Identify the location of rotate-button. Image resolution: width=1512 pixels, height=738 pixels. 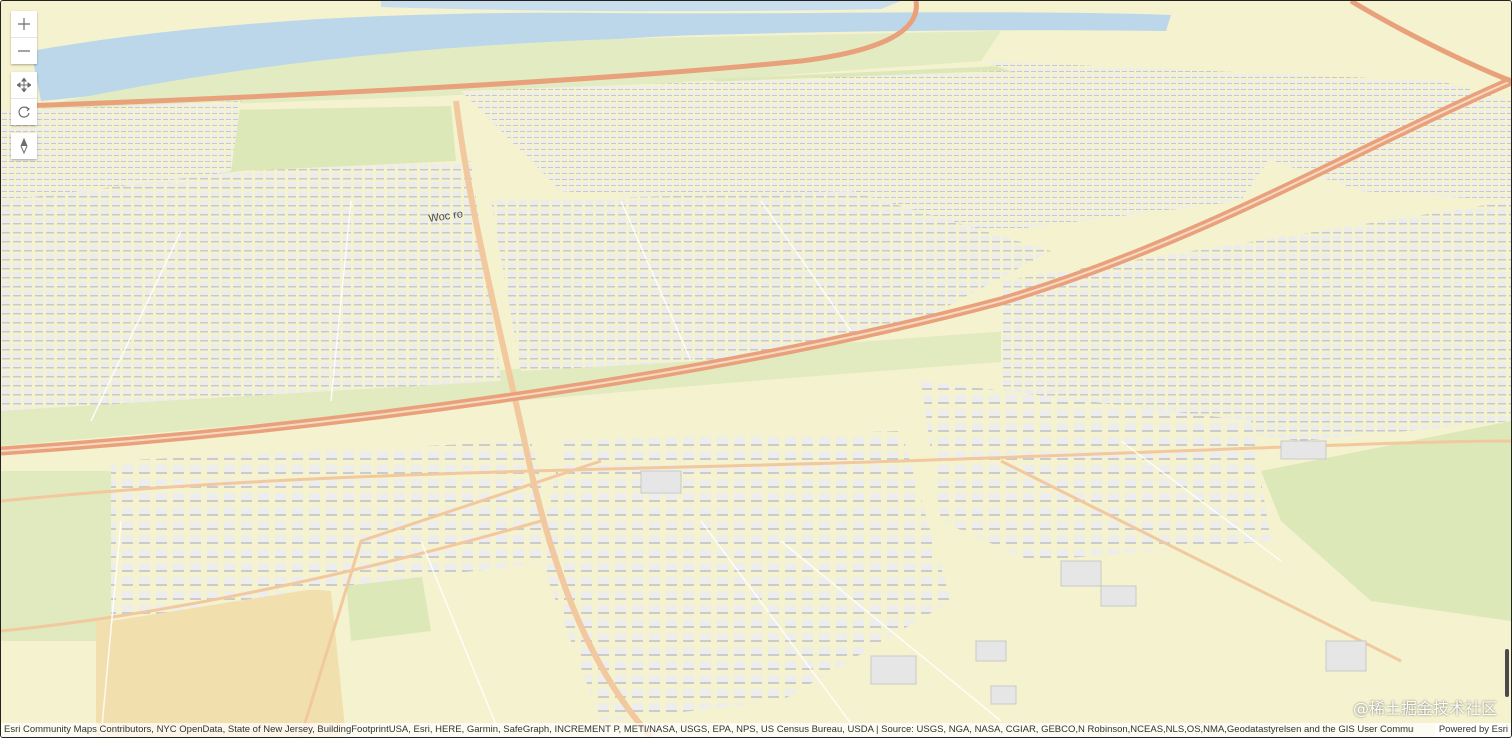
(24, 112).